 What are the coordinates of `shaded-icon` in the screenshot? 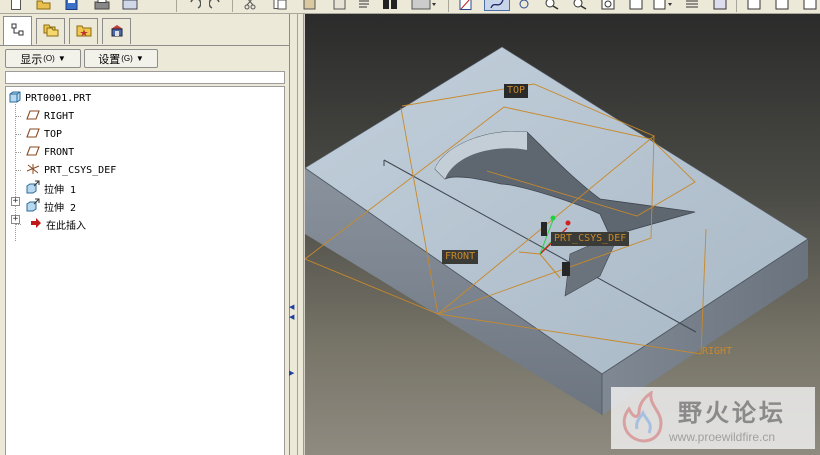 It's located at (754, 5).